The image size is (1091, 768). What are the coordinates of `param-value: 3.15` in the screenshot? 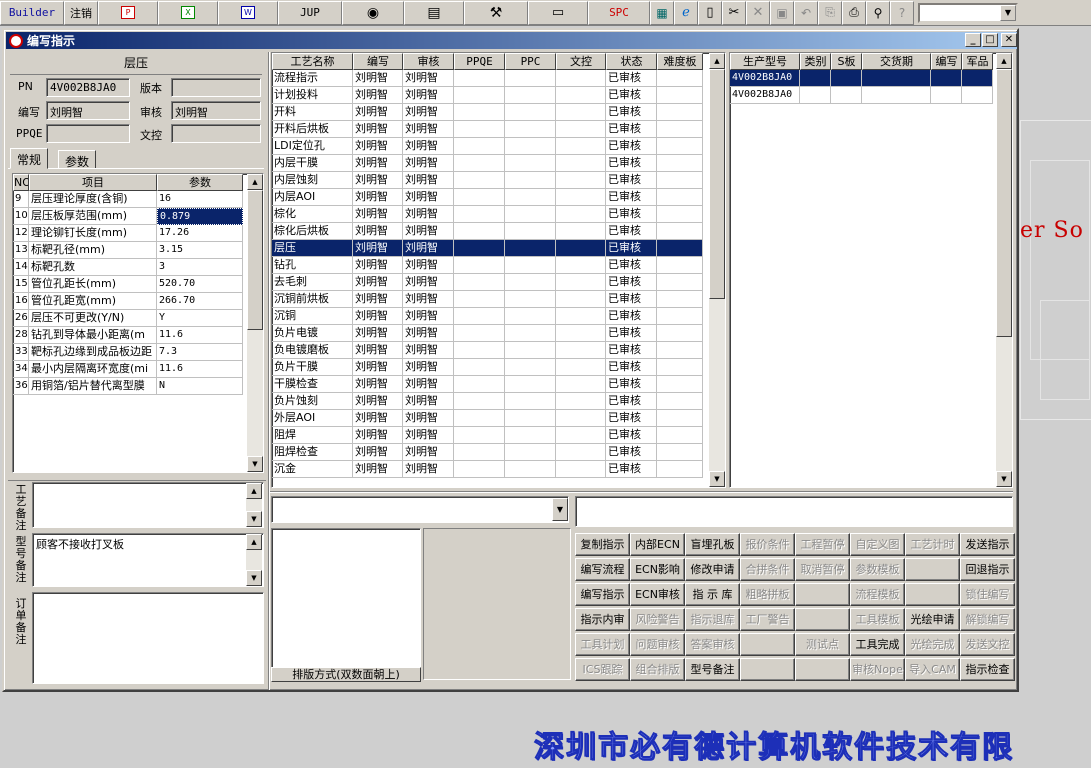 It's located at (200, 250).